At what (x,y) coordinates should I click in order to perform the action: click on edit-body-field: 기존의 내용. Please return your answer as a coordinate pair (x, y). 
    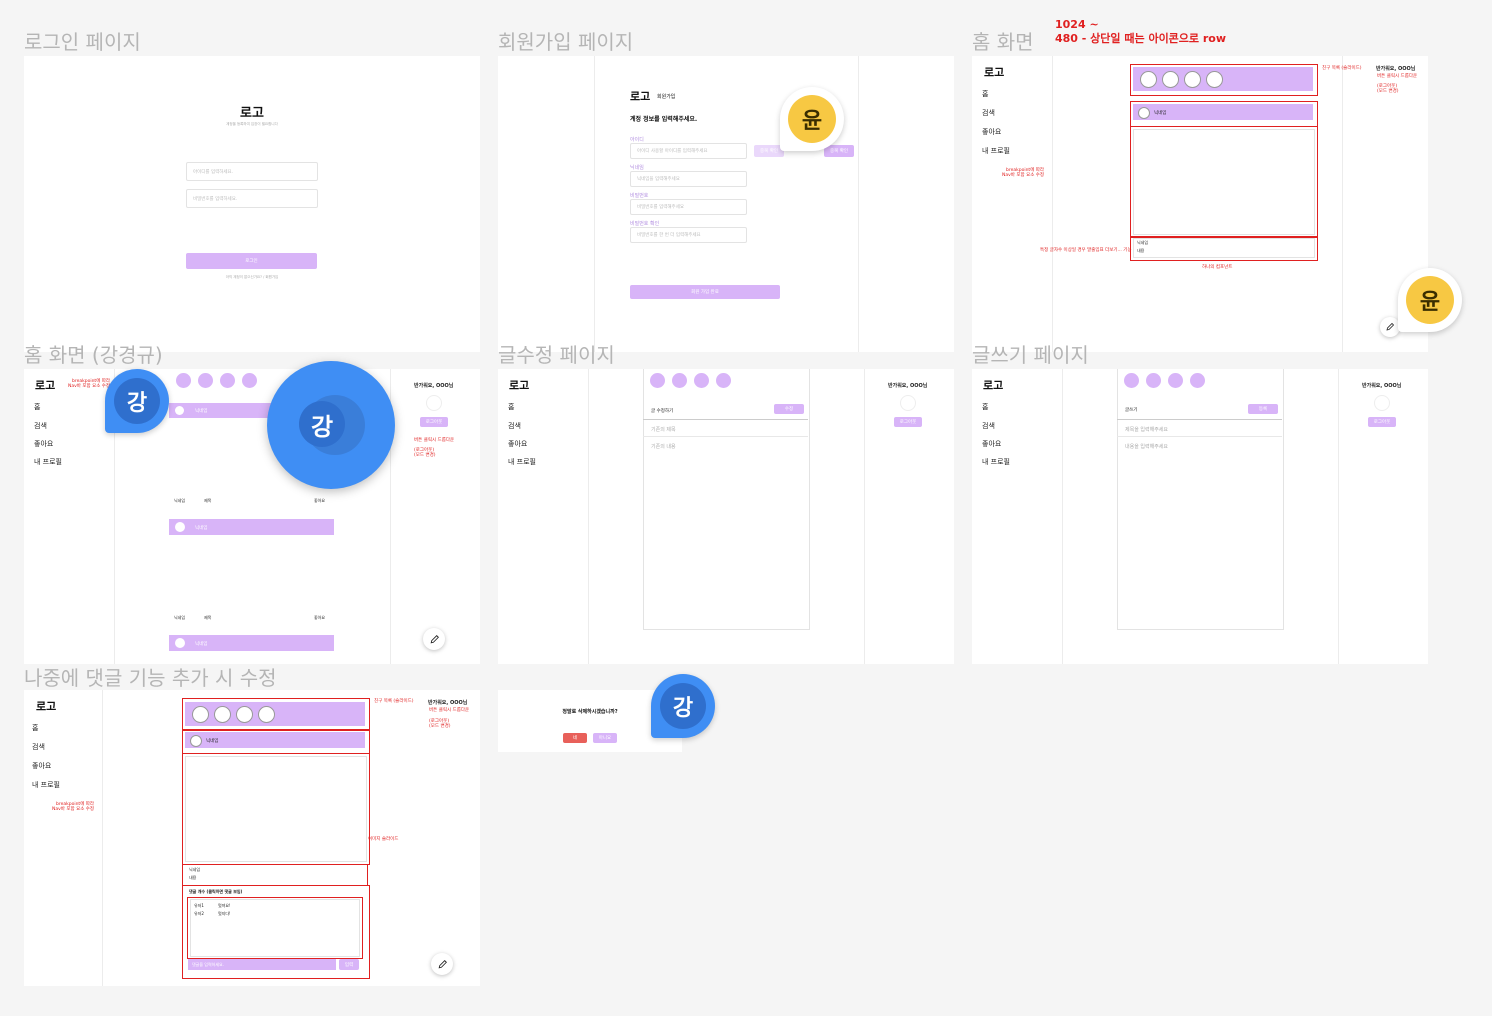
    Looking at the image, I should click on (663, 446).